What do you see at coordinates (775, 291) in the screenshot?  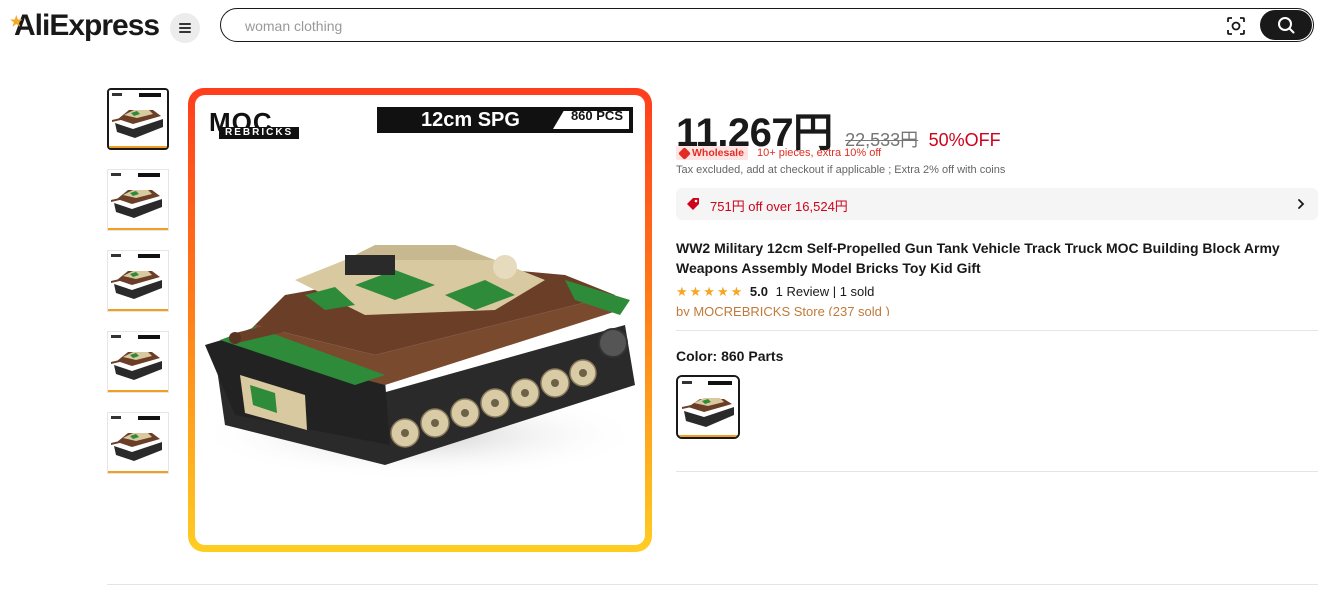 I see `rating-row: ★★★★★ 5.0 1 Review | 1 sold` at bounding box center [775, 291].